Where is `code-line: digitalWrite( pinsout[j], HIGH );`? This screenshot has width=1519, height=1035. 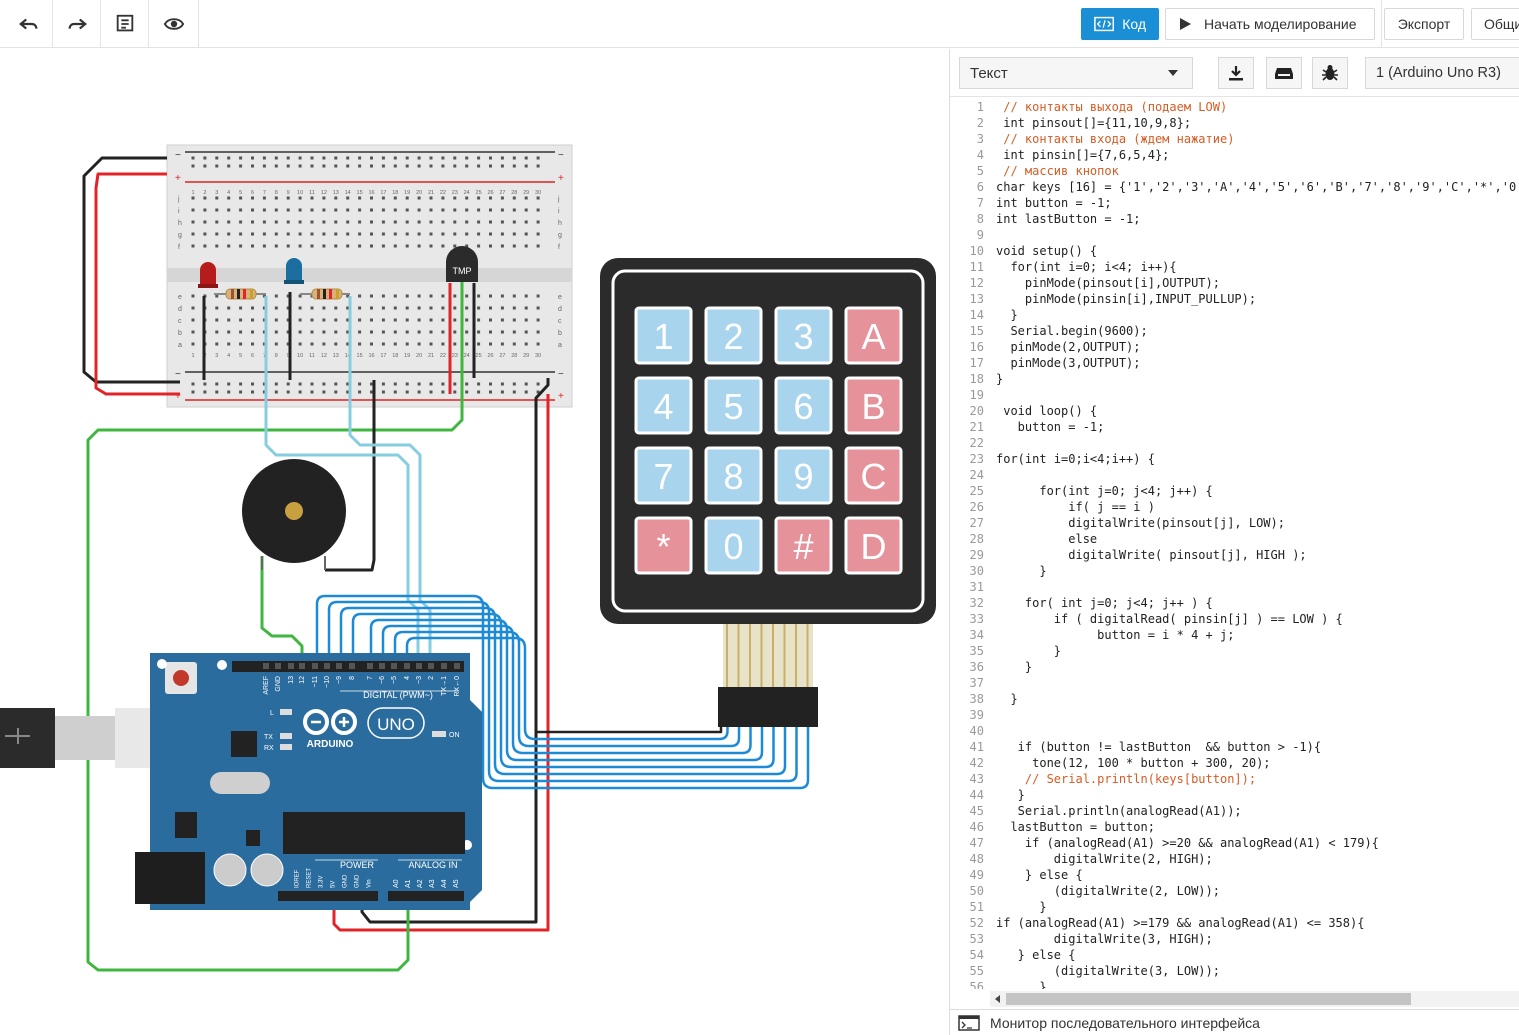 code-line: digitalWrite( pinsout[j], HIGH ); is located at coordinates (1257, 555).